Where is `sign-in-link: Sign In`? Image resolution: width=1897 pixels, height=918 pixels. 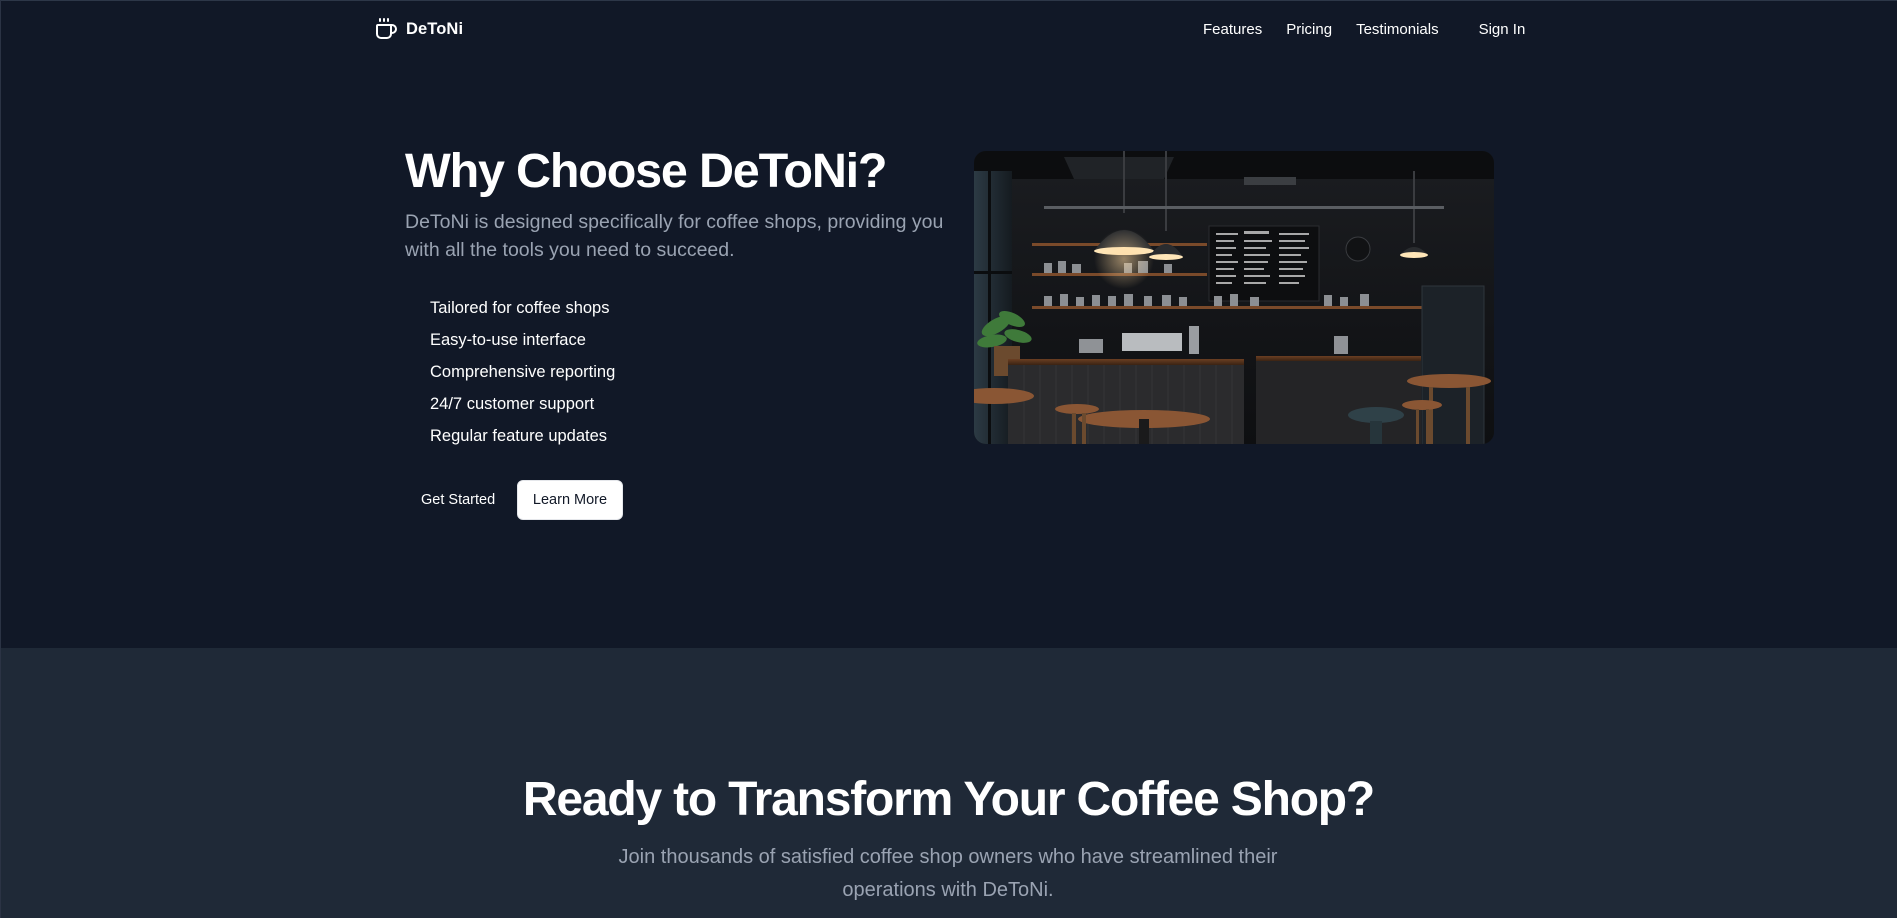 sign-in-link: Sign In is located at coordinates (1502, 29).